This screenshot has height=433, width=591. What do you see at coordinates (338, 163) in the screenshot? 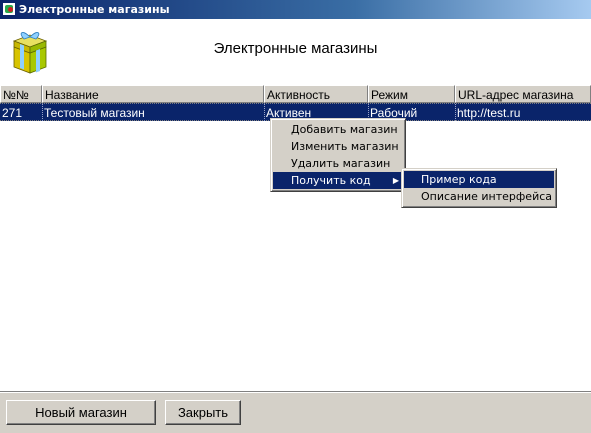
I see `menu-item-delete-store: Удалить магазин` at bounding box center [338, 163].